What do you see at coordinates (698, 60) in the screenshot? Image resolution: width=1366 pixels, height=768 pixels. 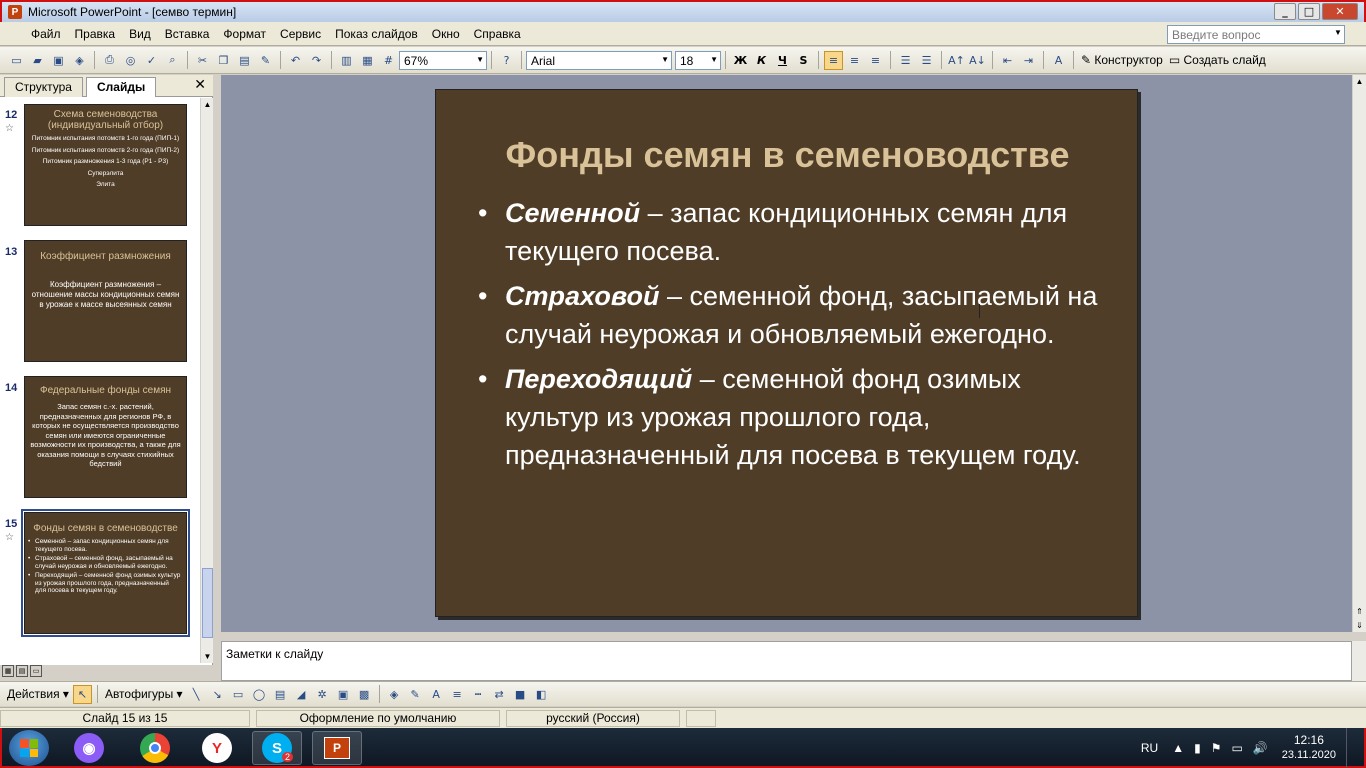 I see `font-size-select: 18 ▼` at bounding box center [698, 60].